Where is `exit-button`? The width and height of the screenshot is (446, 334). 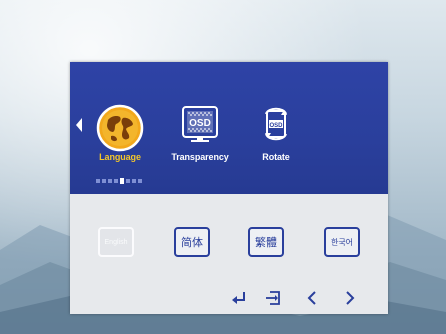
exit-button is located at coordinates (273, 299).